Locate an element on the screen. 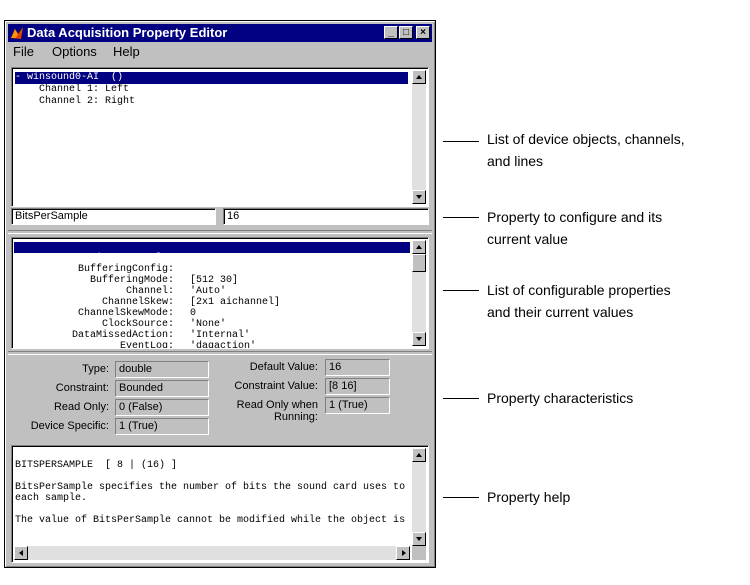  scrollbar-corner is located at coordinates (419, 553).